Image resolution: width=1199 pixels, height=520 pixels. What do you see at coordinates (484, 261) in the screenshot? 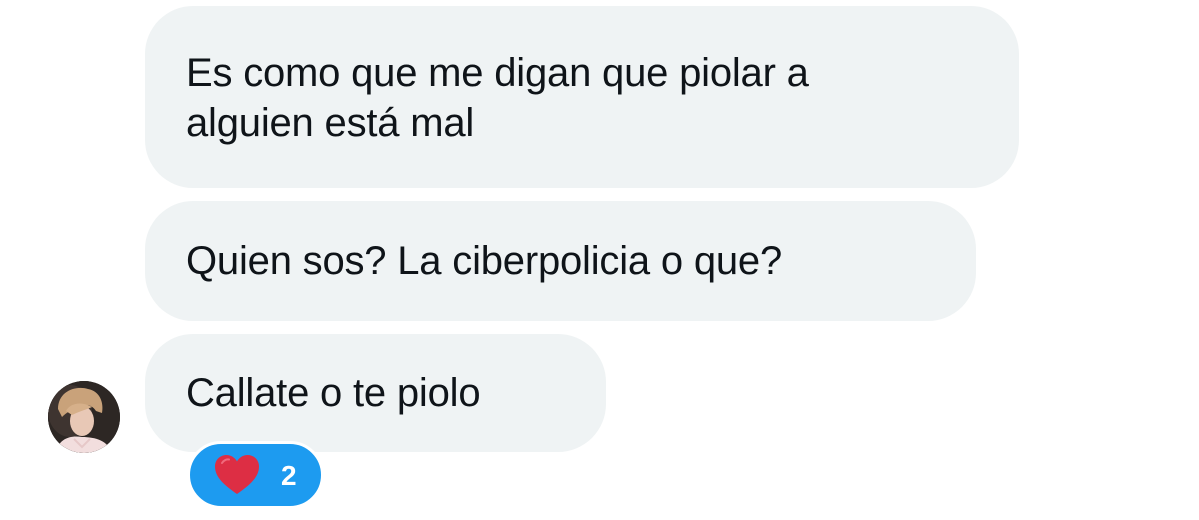
I see `message-text: Quien sos? La ciberpolicia o que?` at bounding box center [484, 261].